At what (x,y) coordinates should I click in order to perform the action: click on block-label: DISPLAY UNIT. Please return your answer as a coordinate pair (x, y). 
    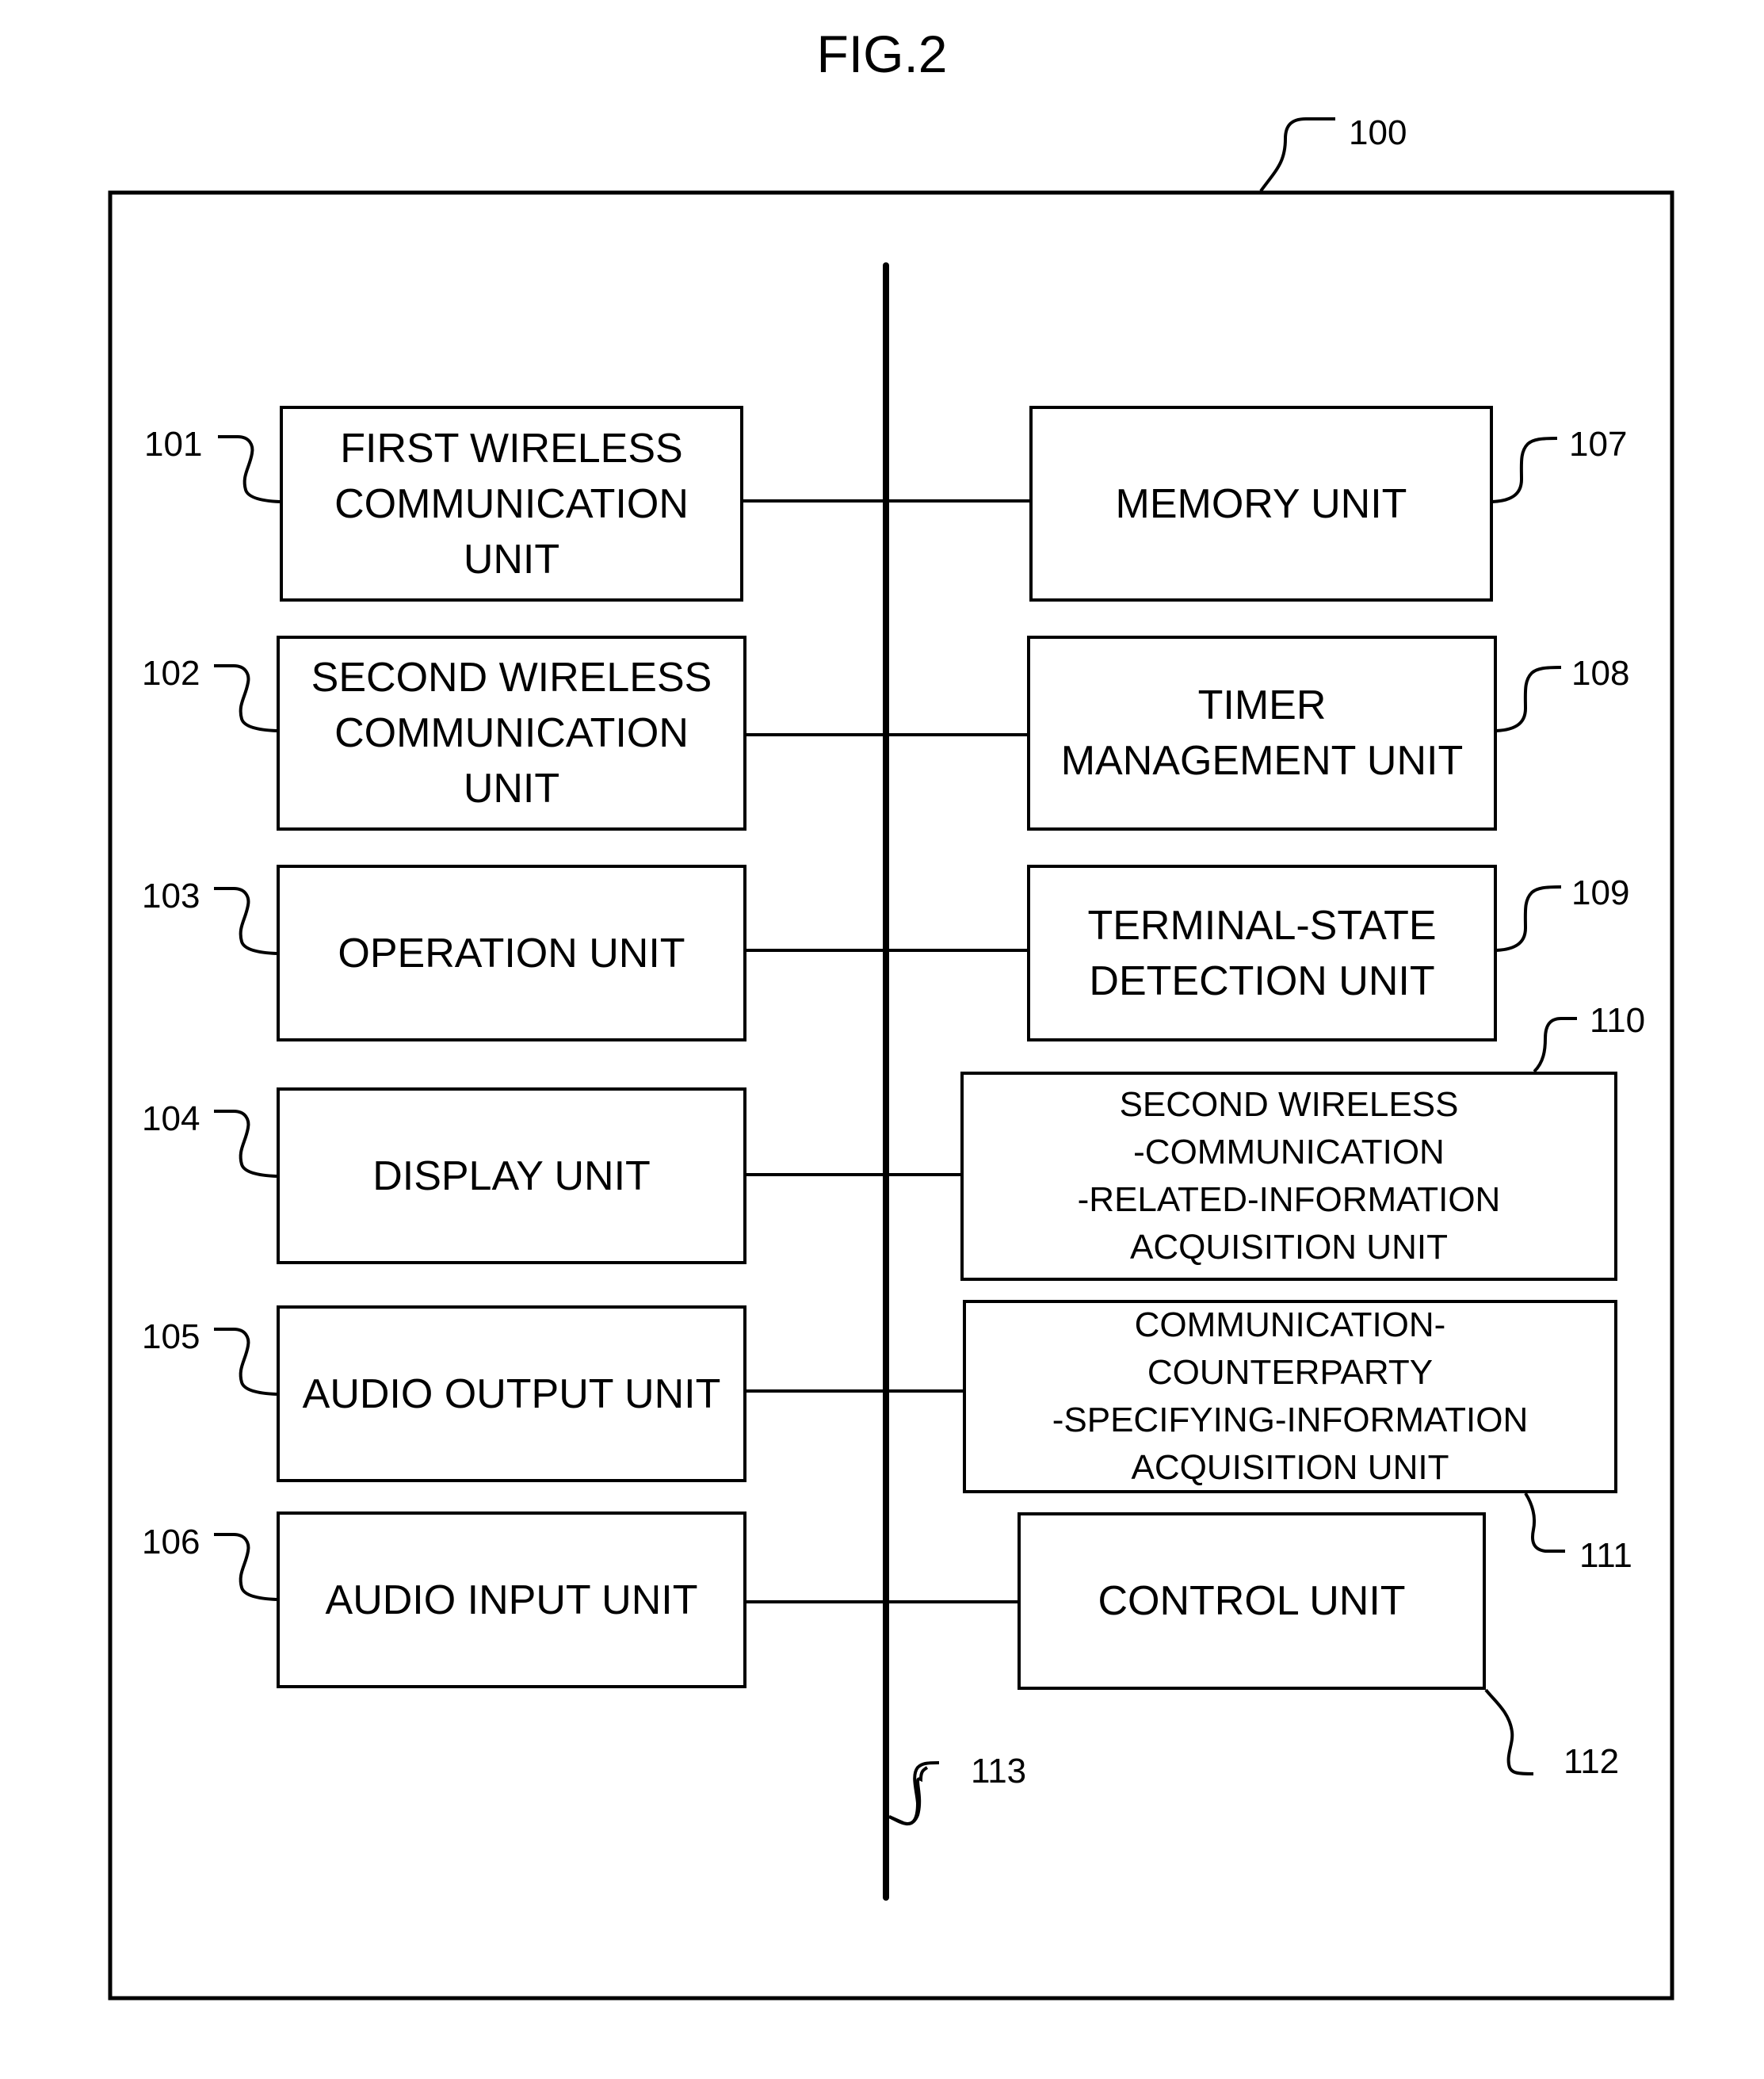
    Looking at the image, I should click on (511, 1175).